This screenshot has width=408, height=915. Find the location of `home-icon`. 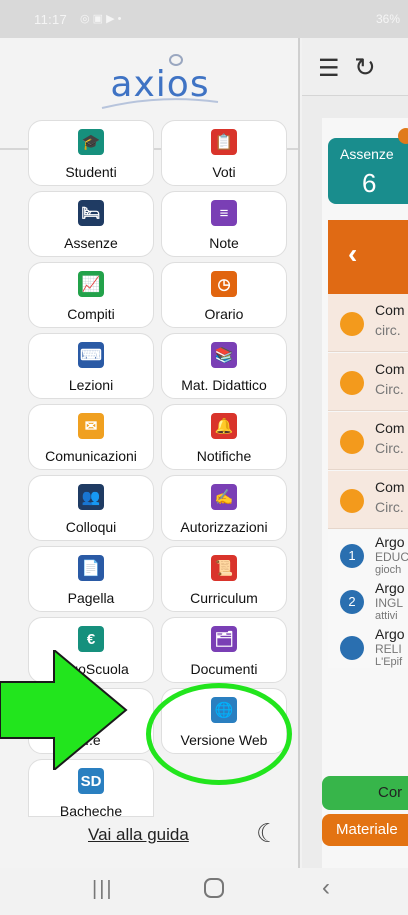

home-icon is located at coordinates (214, 888).